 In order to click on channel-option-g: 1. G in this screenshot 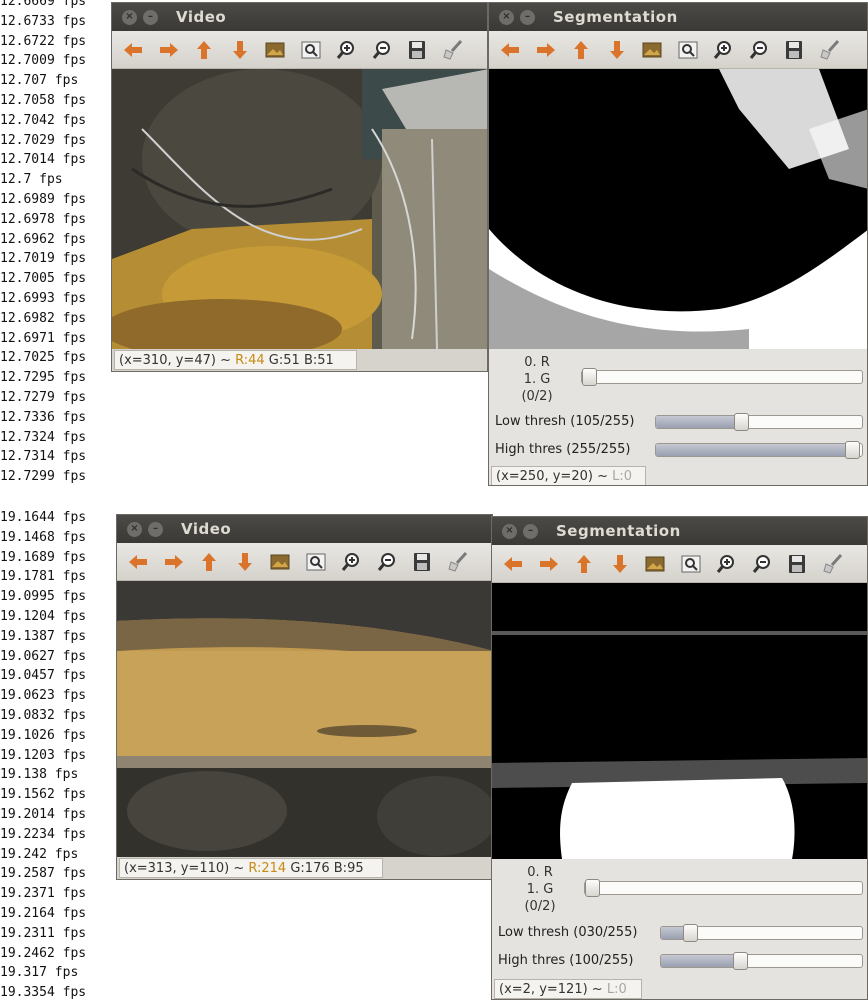, I will do `click(537, 379)`.